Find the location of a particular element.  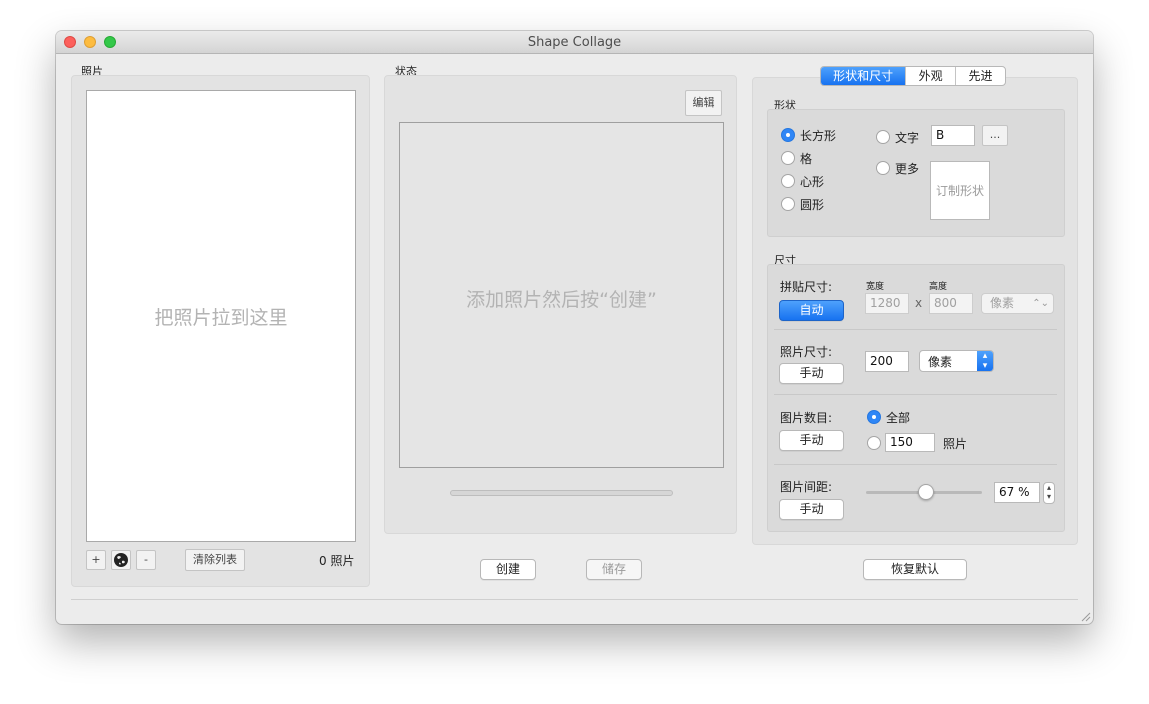

save-button: 储存 is located at coordinates (614, 569).